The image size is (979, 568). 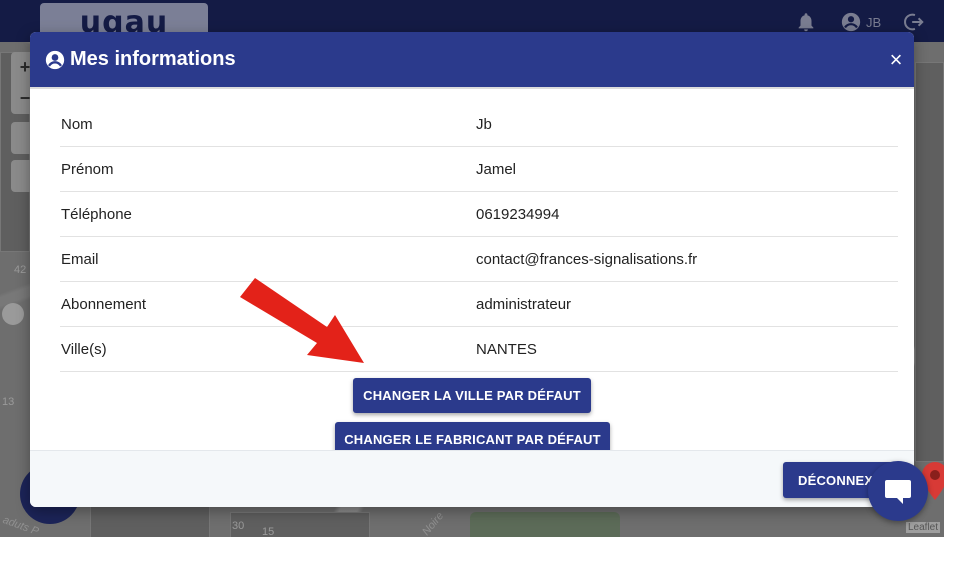 What do you see at coordinates (518, 214) in the screenshot?
I see `info-value: 0619234994` at bounding box center [518, 214].